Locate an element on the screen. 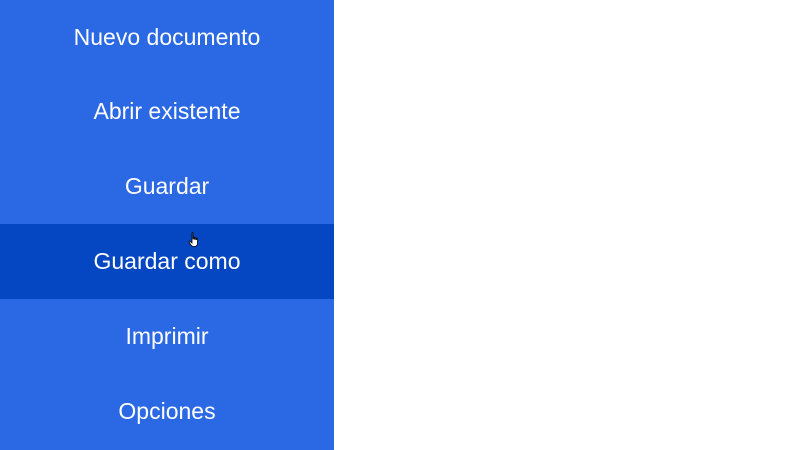  menu-item-label: Abrir existente is located at coordinates (167, 111).